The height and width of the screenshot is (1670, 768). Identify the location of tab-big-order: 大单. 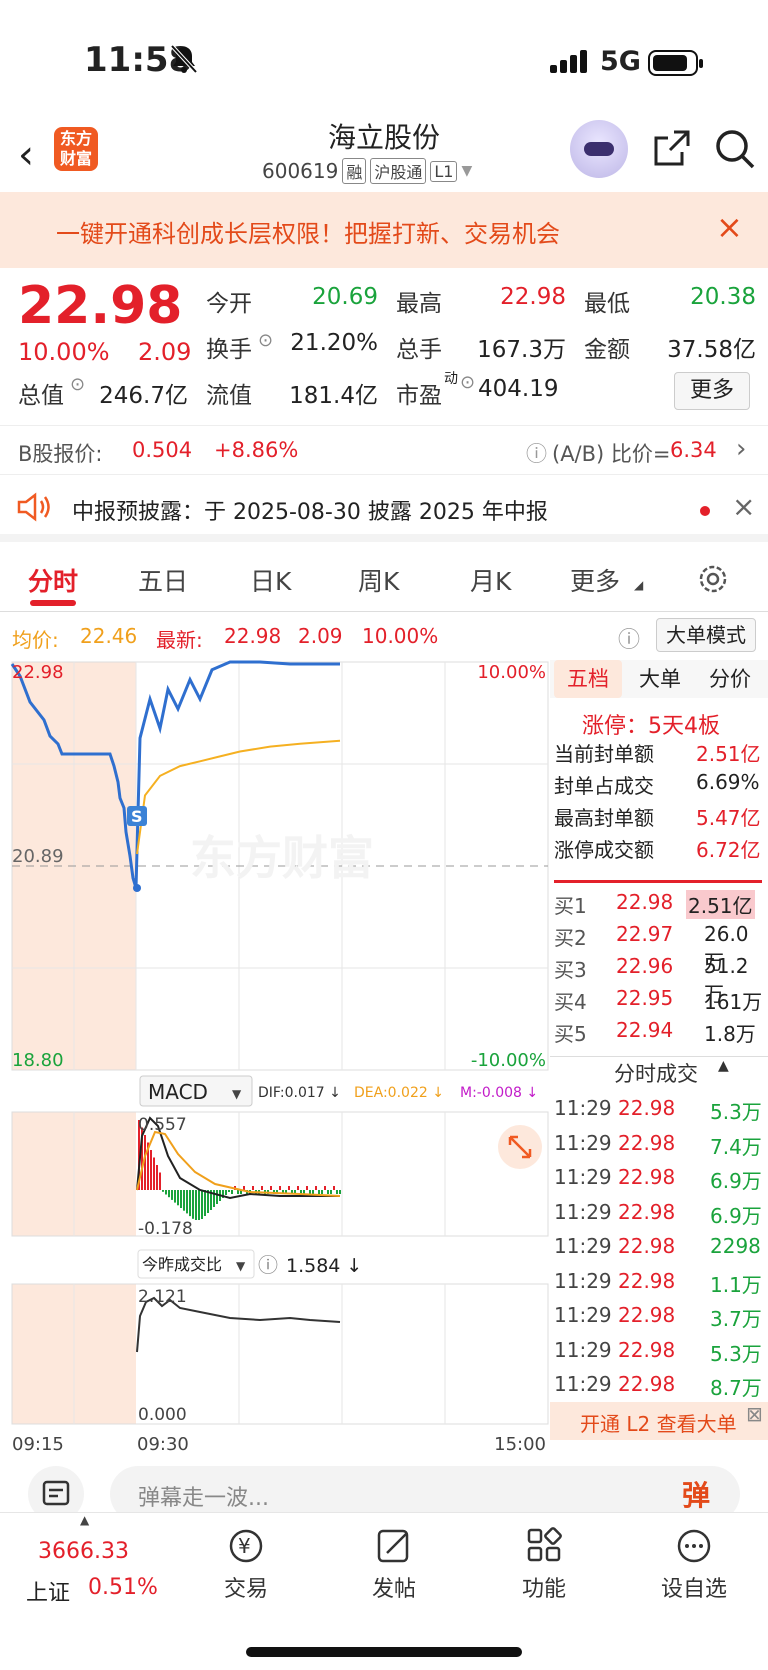
(660, 679).